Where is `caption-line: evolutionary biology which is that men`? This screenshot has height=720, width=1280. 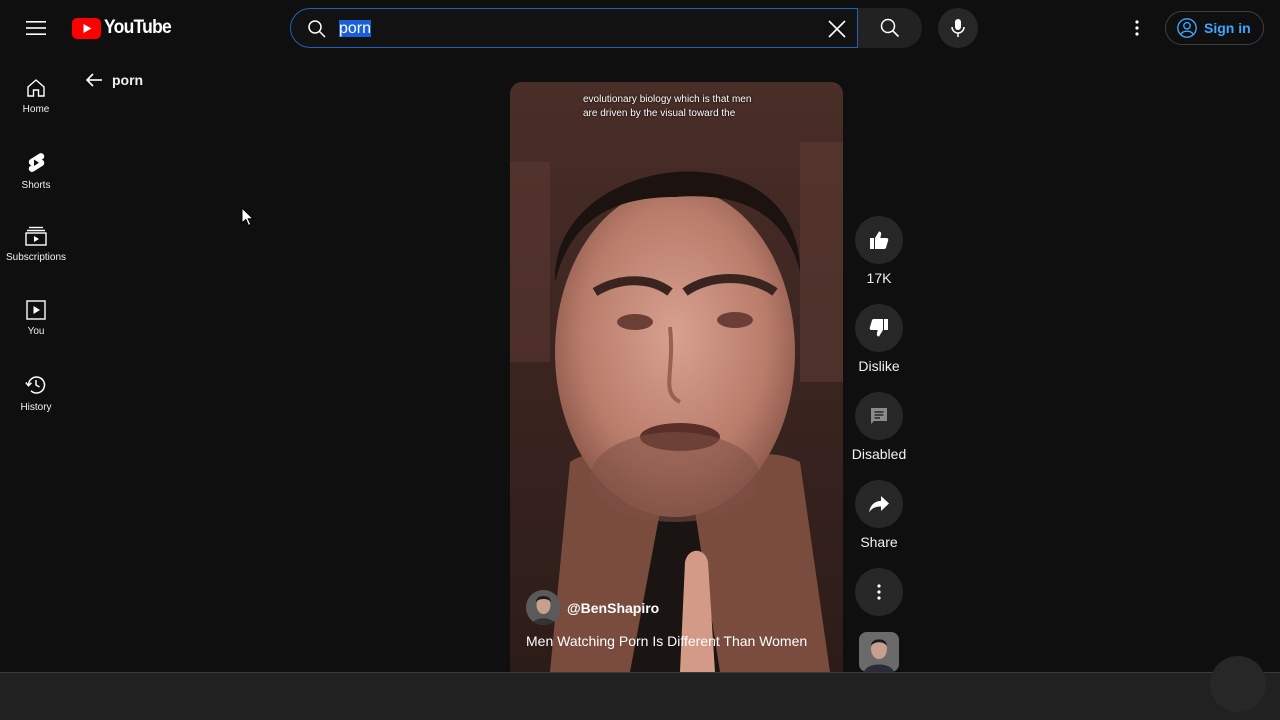 caption-line: evolutionary biology which is that men is located at coordinates (667, 99).